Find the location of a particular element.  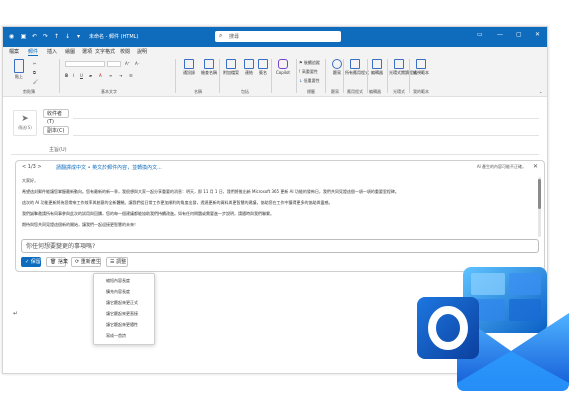

discard-button: 🗑 捨棄 is located at coordinates (57, 262).